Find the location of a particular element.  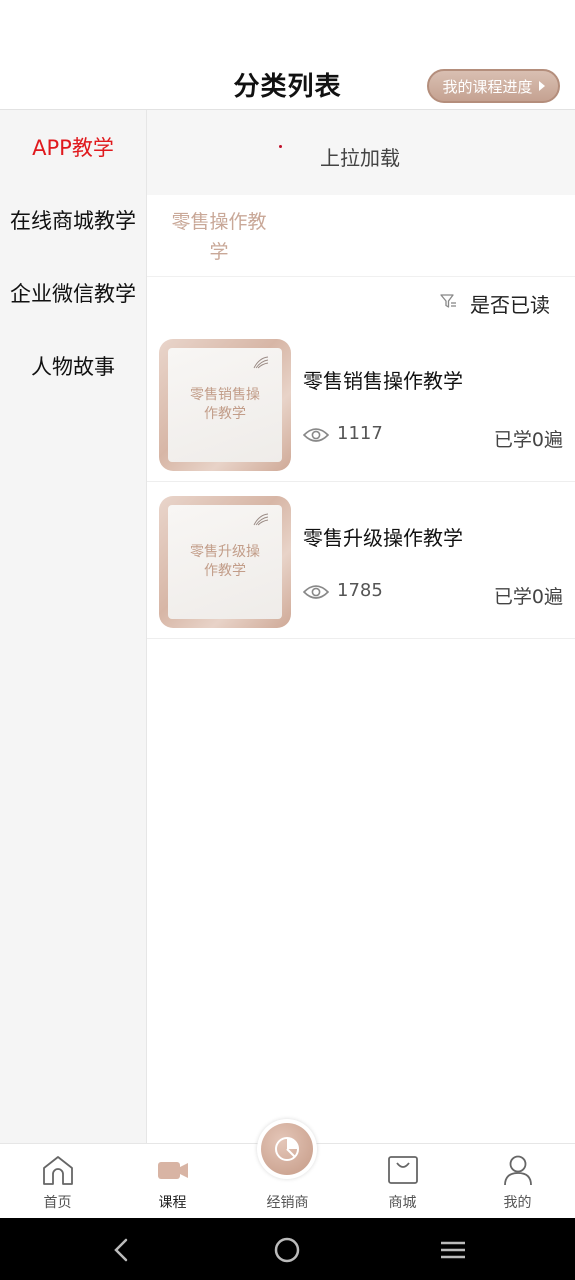

course-list-item: 零售升级操作教学 零售升级操作教学 1785 已学0遍 is located at coordinates (361, 560).